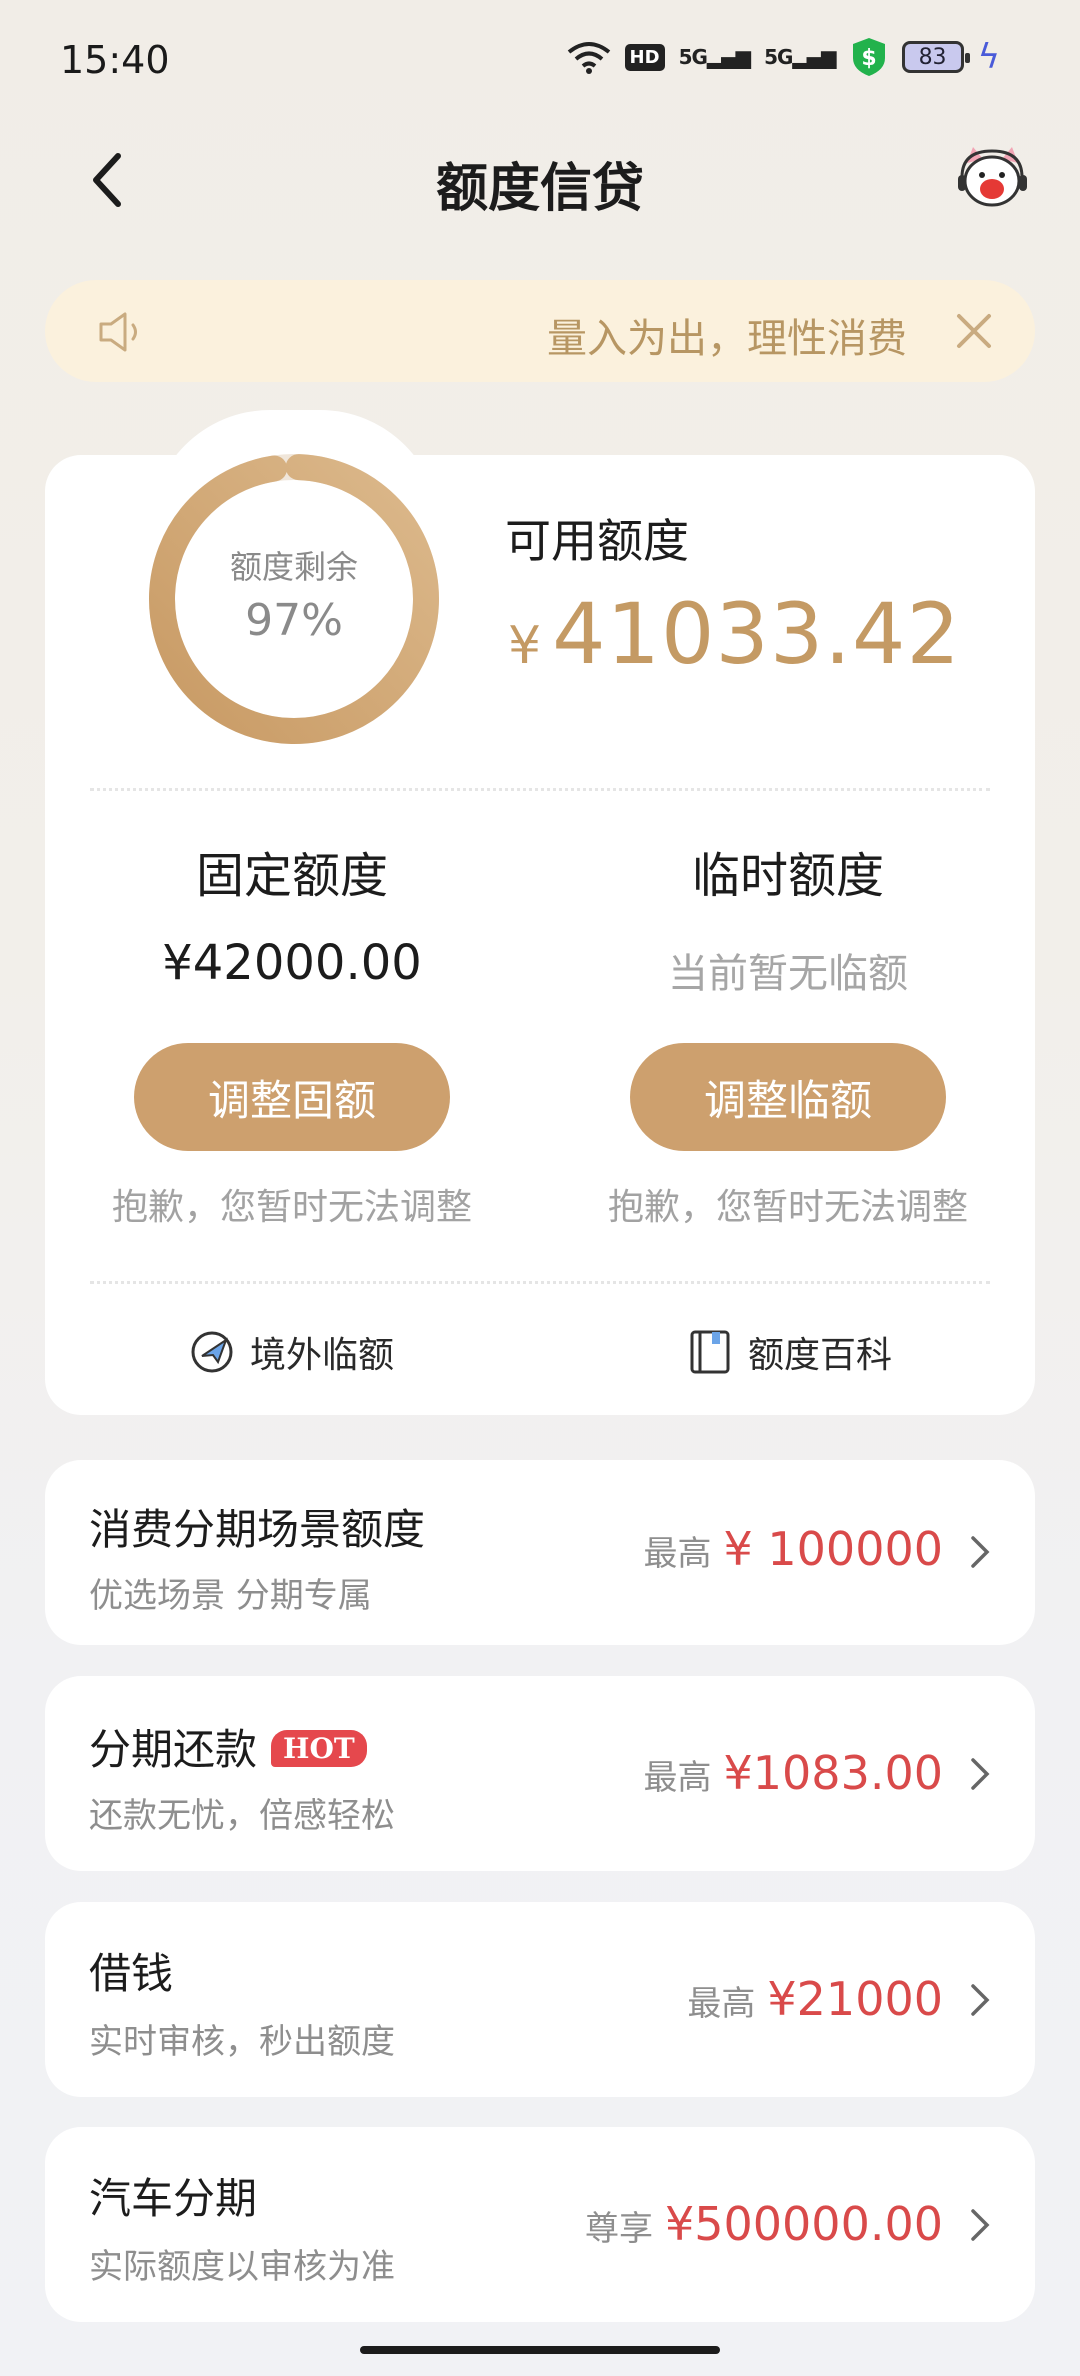 The width and height of the screenshot is (1080, 2376). I want to click on item-amount: ¥1083.00, so click(833, 1773).